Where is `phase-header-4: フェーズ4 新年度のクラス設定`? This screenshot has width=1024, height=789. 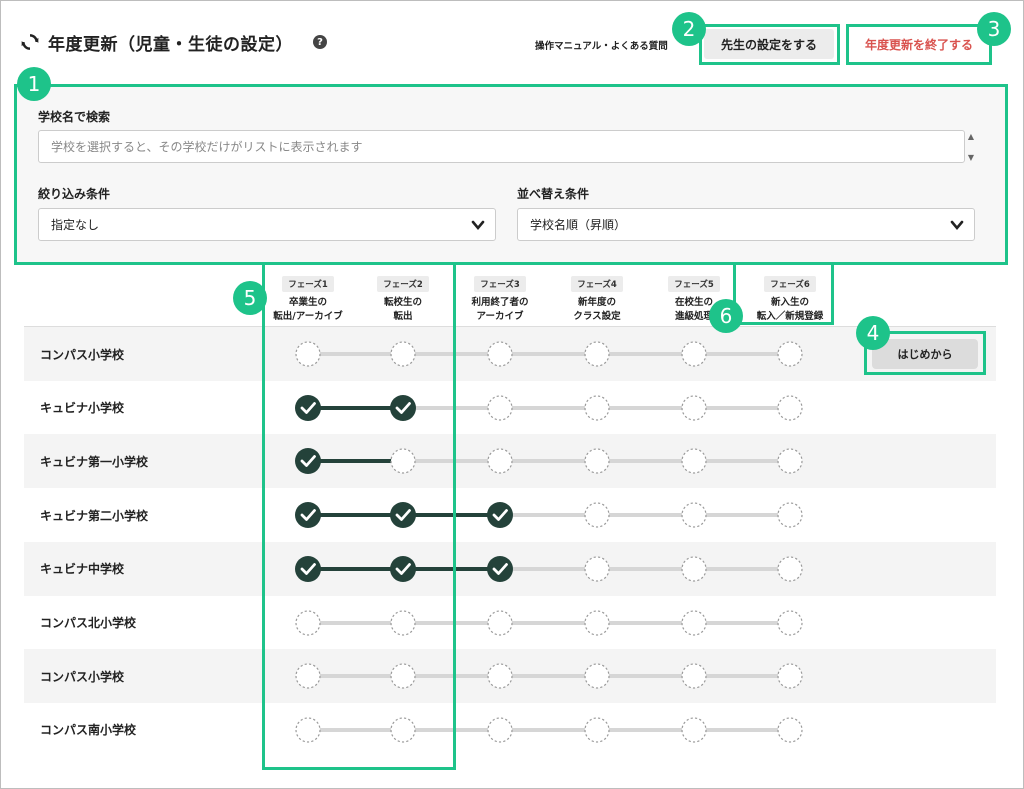 phase-header-4: フェーズ4 新年度のクラス設定 is located at coordinates (597, 298).